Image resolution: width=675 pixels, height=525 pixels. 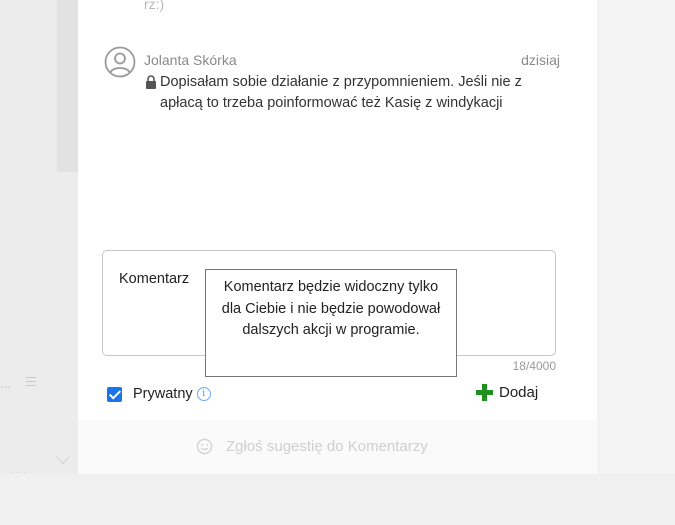 I want to click on lock-icon, so click(x=151, y=82).